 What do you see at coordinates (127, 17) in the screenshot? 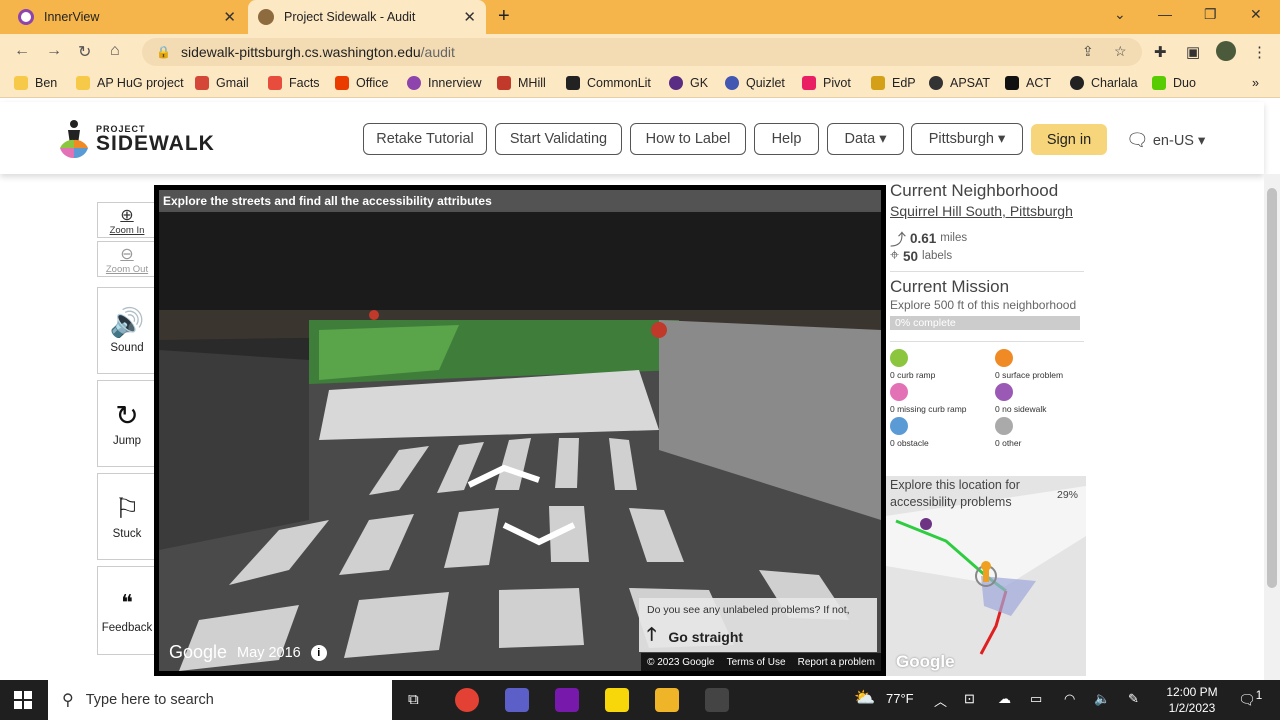
I see `tab-innerview: InnerView ✕` at bounding box center [127, 17].